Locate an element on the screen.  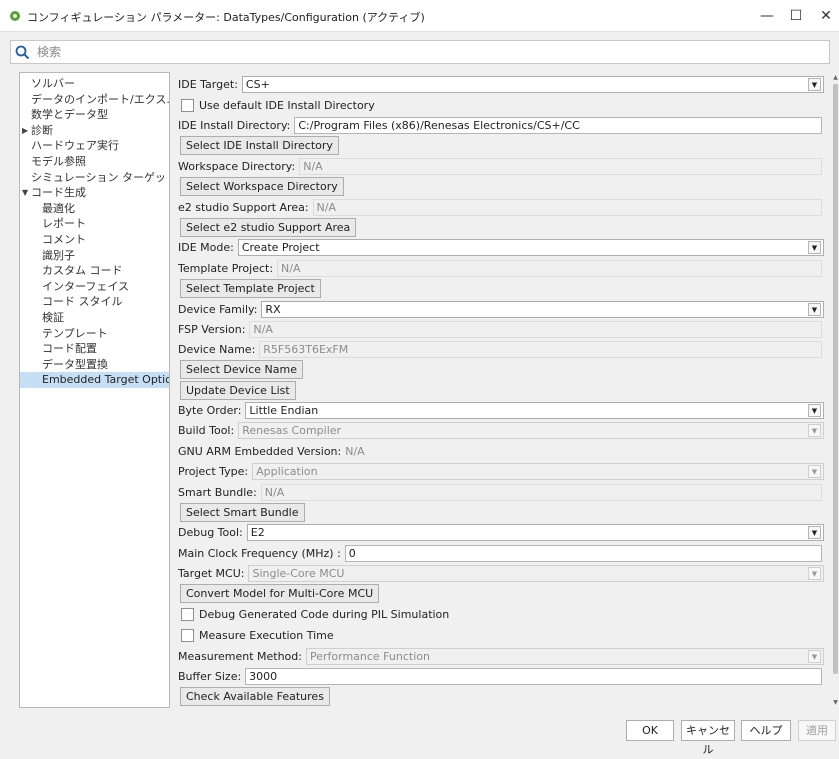
select-template-project-button: Select Template Project is located at coordinates (250, 288).